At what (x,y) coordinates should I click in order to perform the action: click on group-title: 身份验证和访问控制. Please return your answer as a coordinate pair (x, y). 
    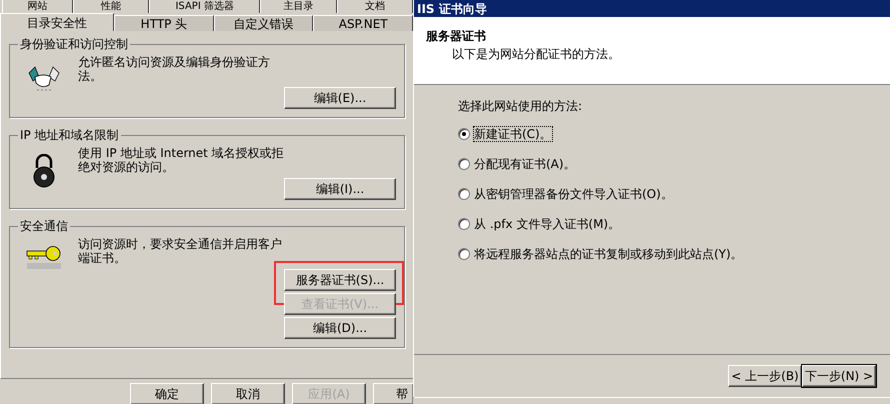
    Looking at the image, I should click on (74, 44).